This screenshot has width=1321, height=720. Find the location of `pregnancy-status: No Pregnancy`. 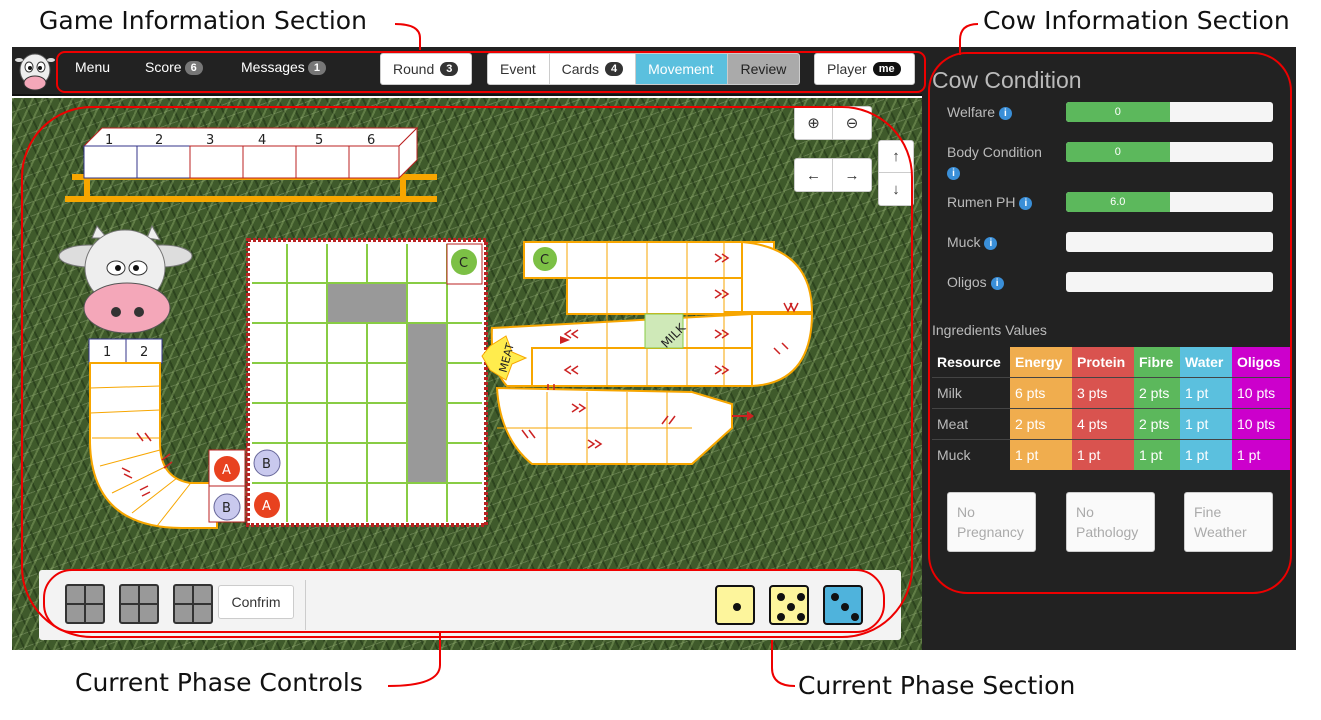

pregnancy-status: No Pregnancy is located at coordinates (991, 522).